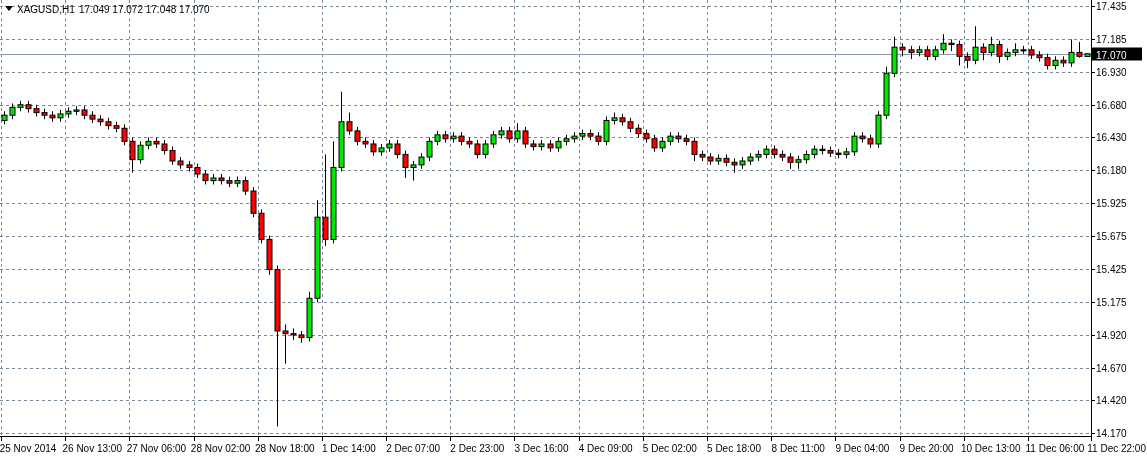  What do you see at coordinates (1111, 39) in the screenshot?
I see `price-label: 17.185` at bounding box center [1111, 39].